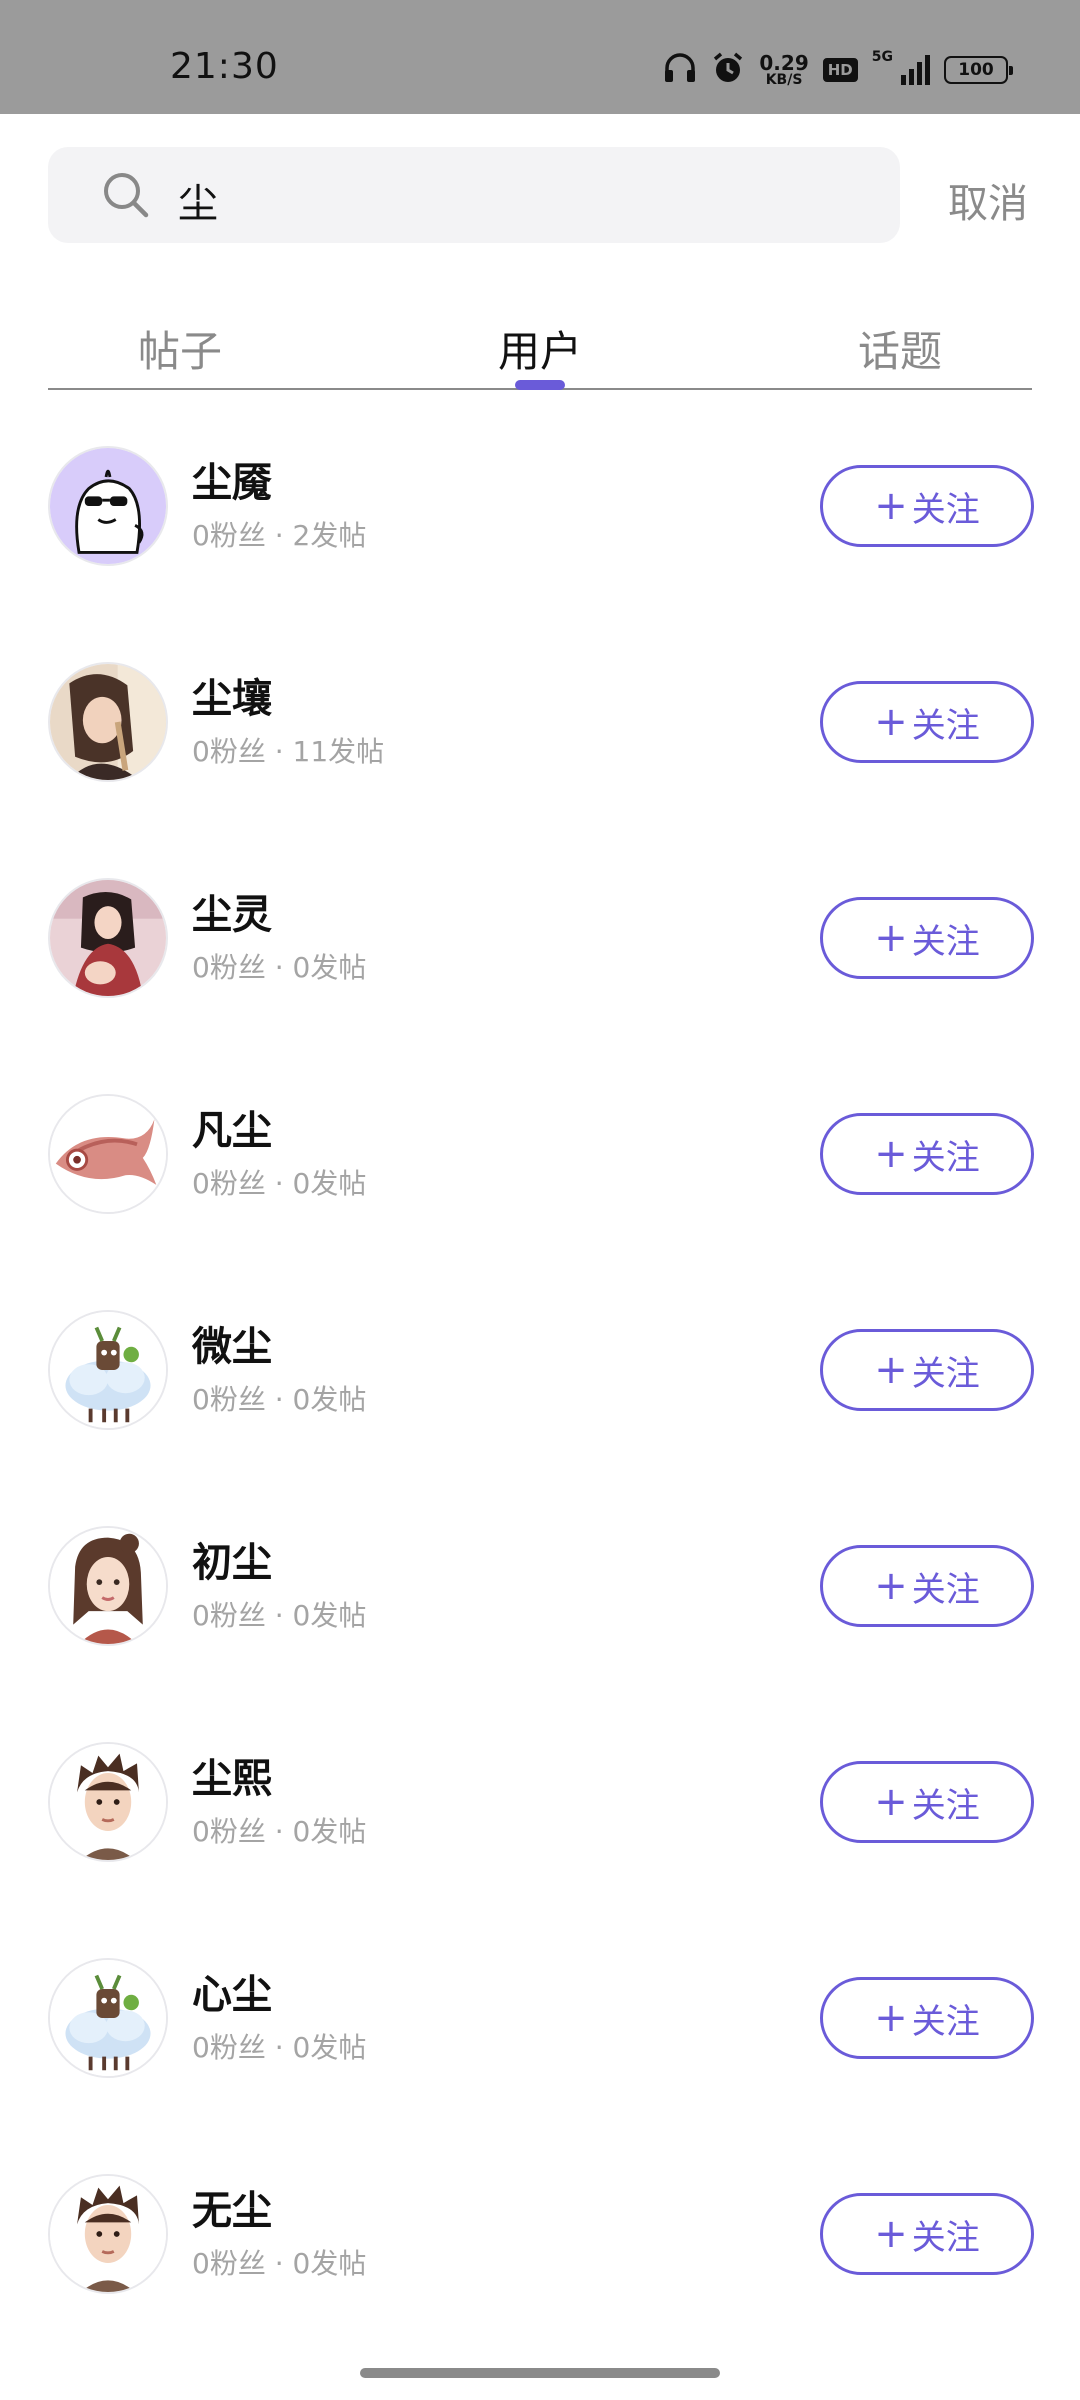  What do you see at coordinates (180, 348) in the screenshot?
I see `tab-posts: 帖子` at bounding box center [180, 348].